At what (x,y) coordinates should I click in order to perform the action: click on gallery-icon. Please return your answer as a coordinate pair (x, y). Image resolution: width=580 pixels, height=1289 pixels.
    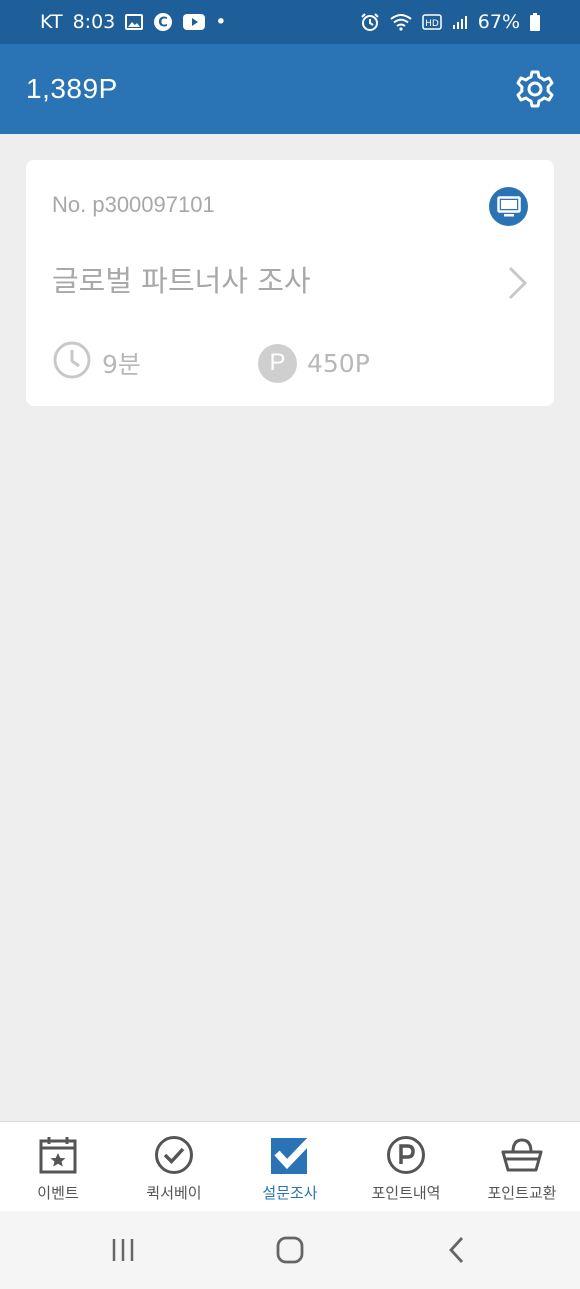
    Looking at the image, I should click on (134, 22).